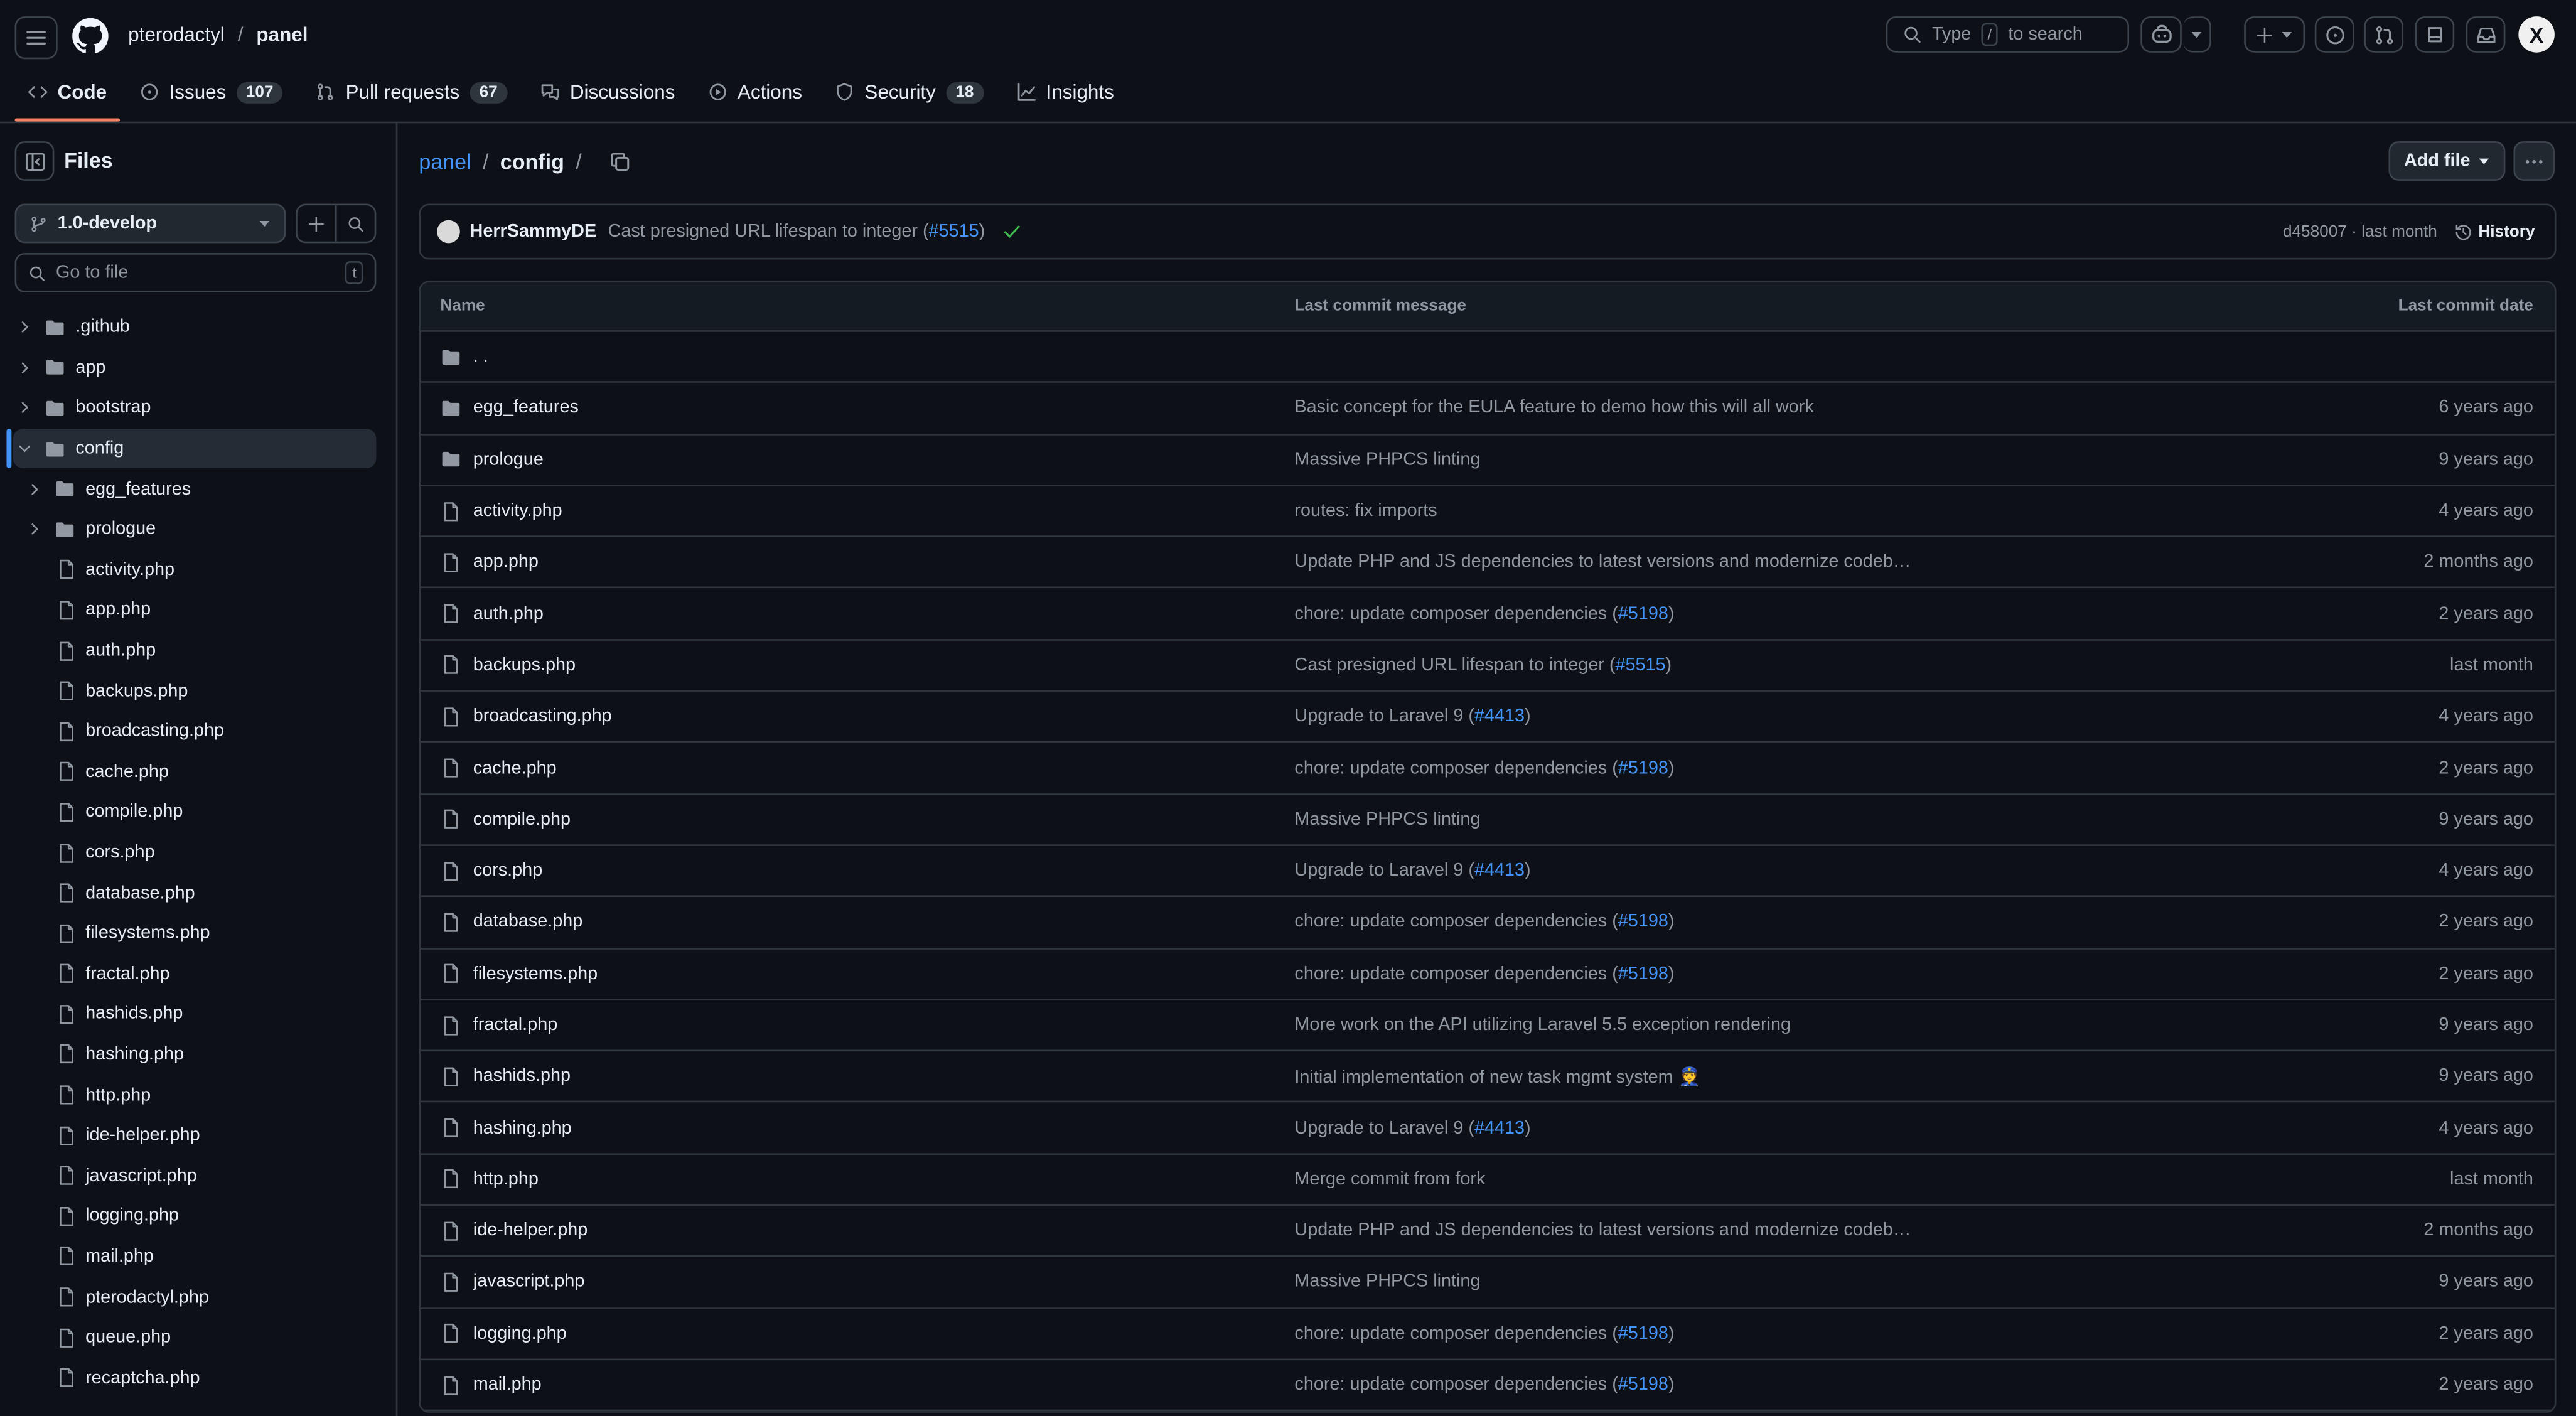  Describe the element at coordinates (535, 974) in the screenshot. I see `file-name-link: filesystems.php` at that location.